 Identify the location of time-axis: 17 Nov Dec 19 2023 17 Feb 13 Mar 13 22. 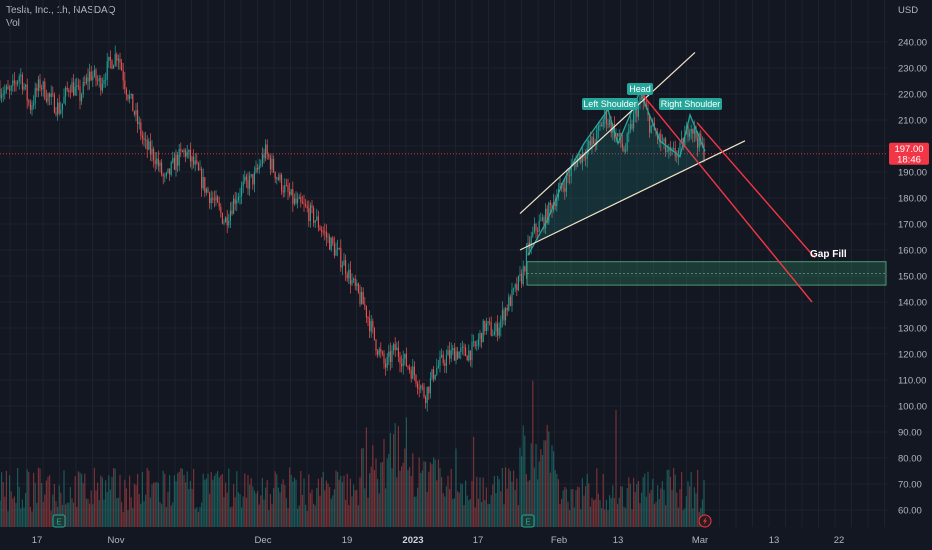
(438, 540).